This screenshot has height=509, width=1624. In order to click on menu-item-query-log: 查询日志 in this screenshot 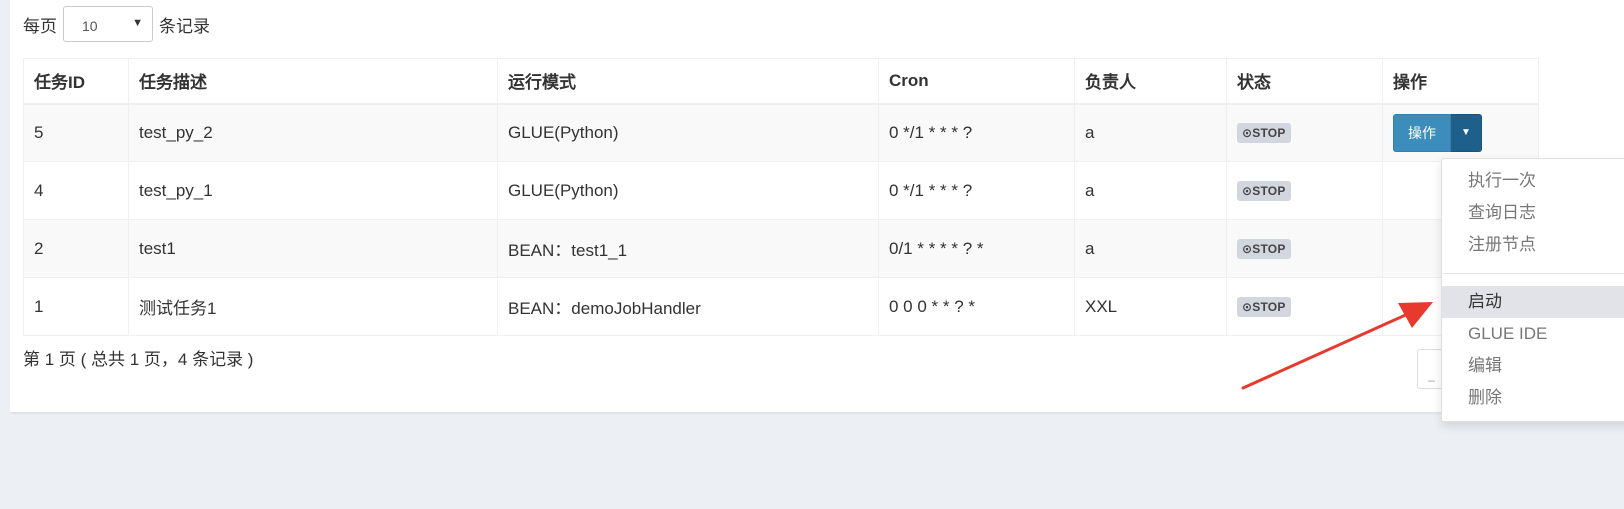, I will do `click(1533, 213)`.